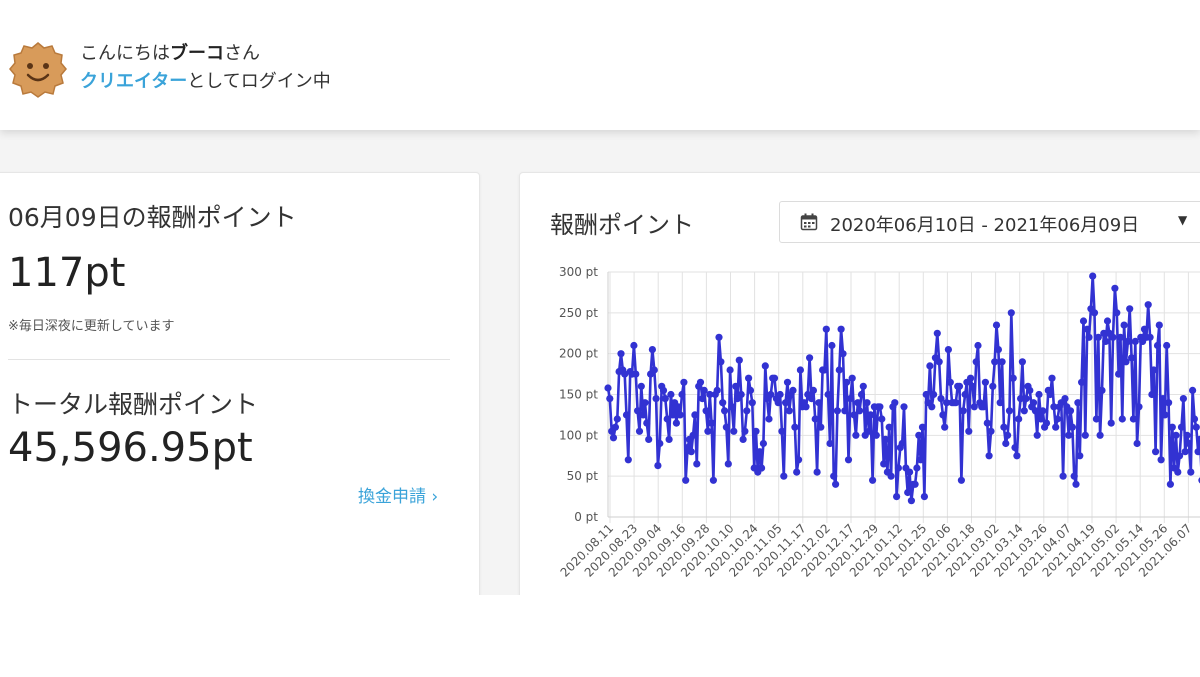  Describe the element at coordinates (242, 53) in the screenshot. I see `greeting-suffix: さん` at that location.